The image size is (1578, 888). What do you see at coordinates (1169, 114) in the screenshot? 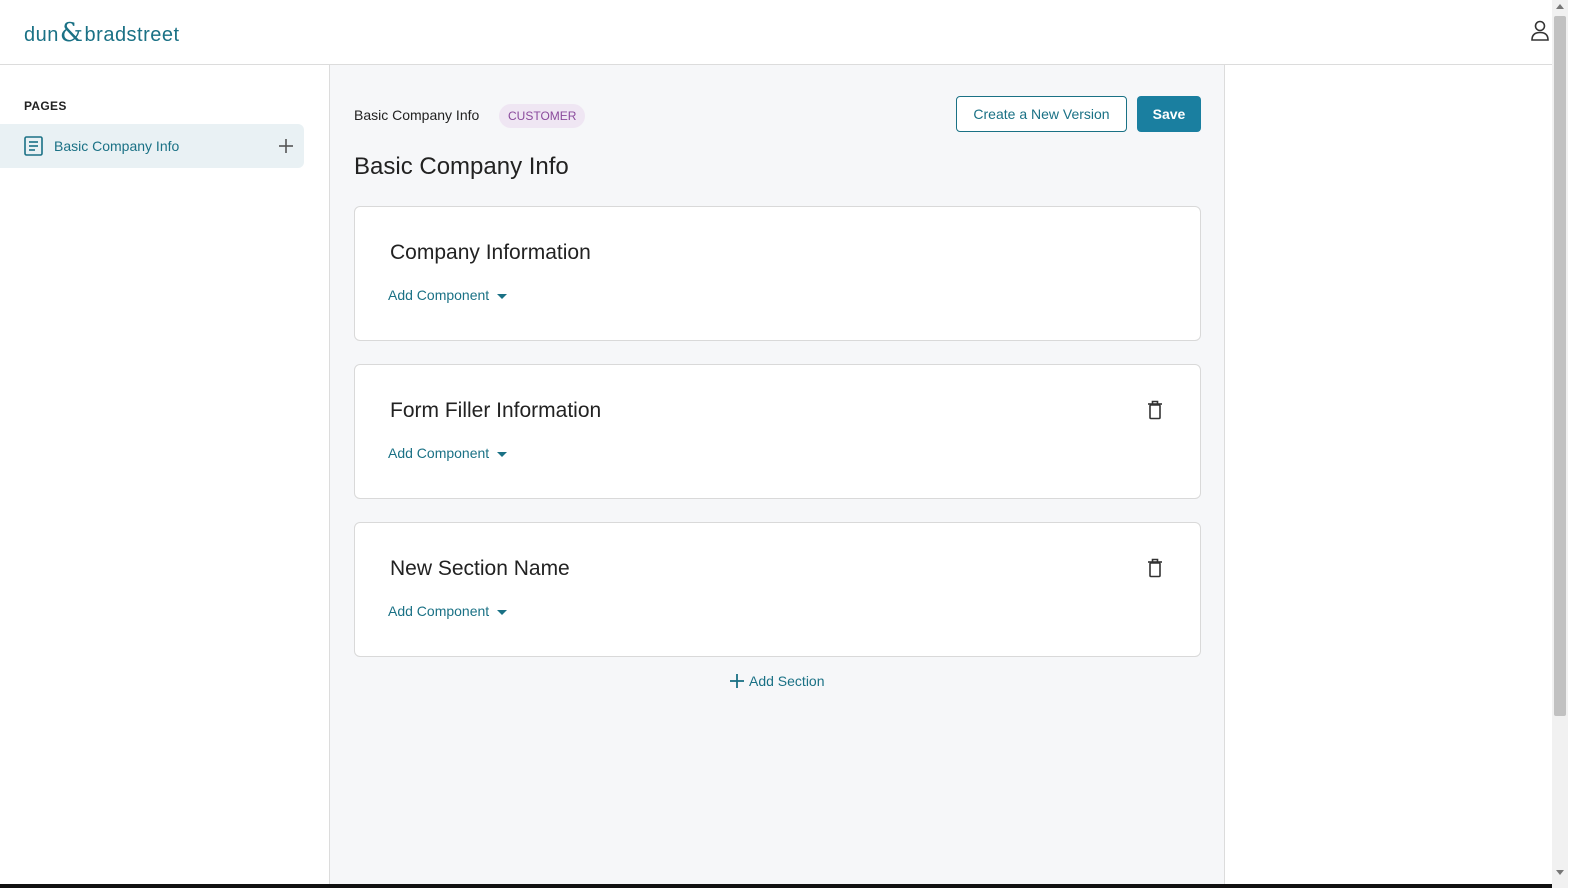
I see `save-button: Save` at bounding box center [1169, 114].